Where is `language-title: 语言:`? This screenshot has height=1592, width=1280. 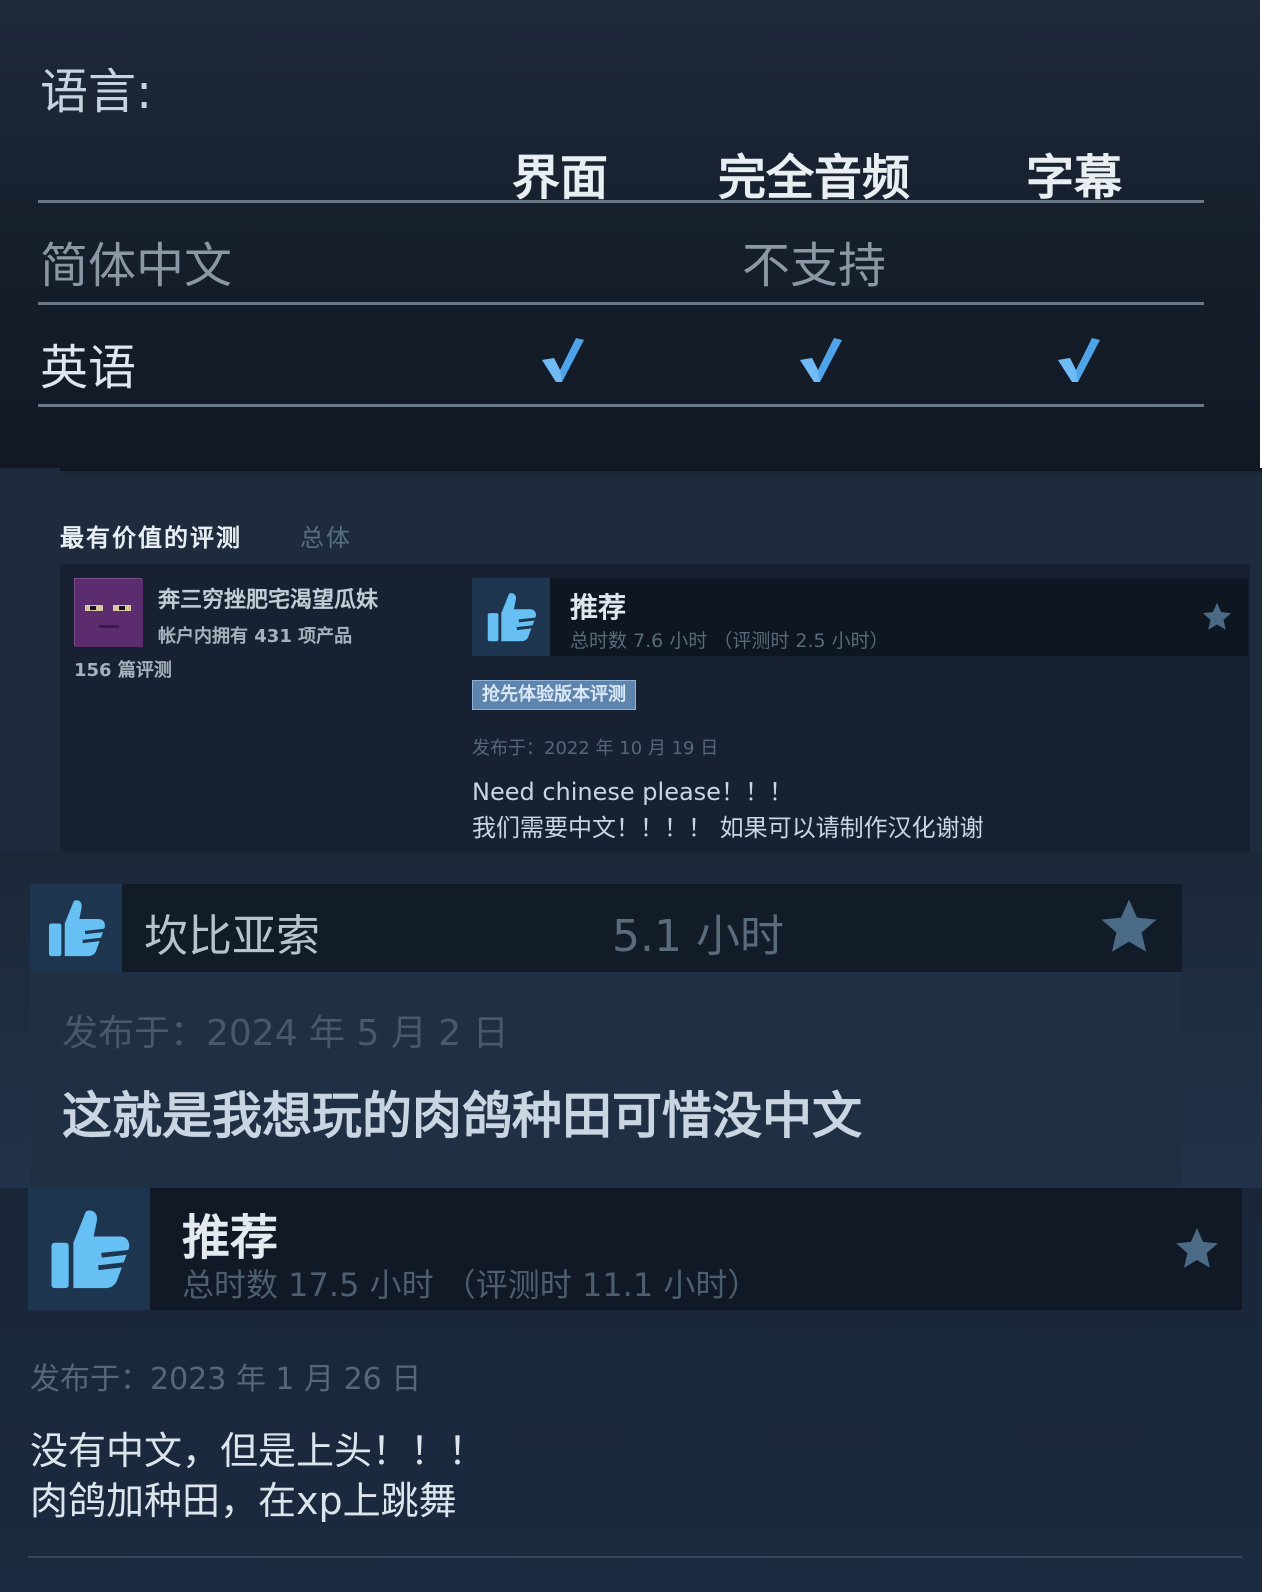
language-title: 语言: is located at coordinates (96, 92).